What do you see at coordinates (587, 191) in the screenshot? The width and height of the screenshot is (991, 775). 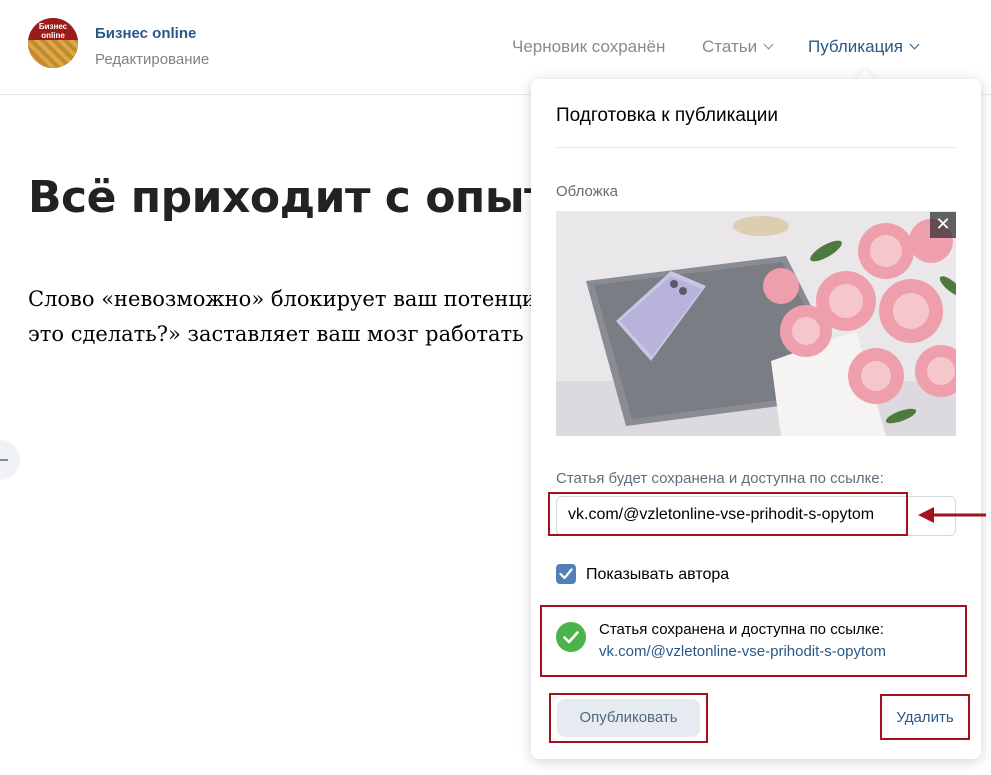 I see `cover-label: Обложка` at bounding box center [587, 191].